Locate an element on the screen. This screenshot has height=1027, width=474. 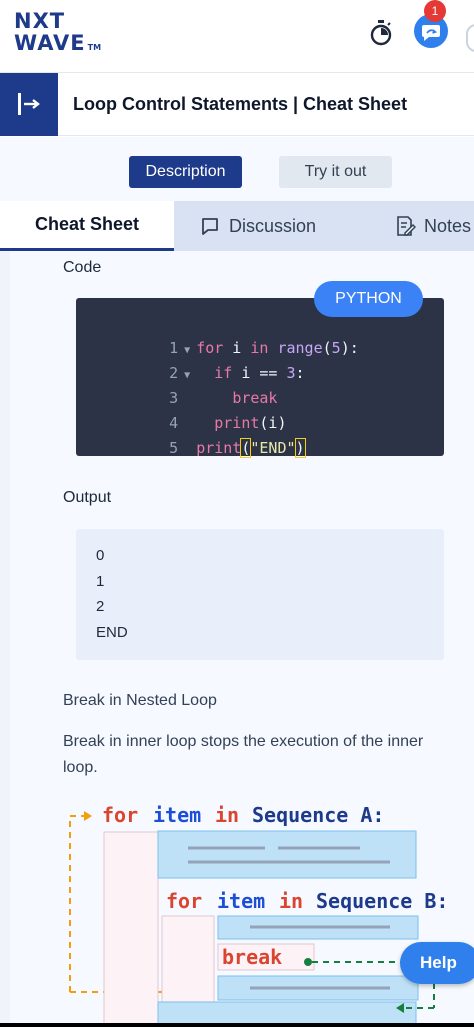
try-it-out-button: Try it out is located at coordinates (335, 172).